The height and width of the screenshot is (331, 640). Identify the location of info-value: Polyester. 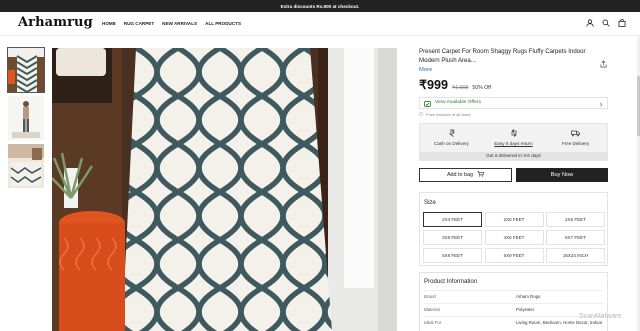
(525, 309).